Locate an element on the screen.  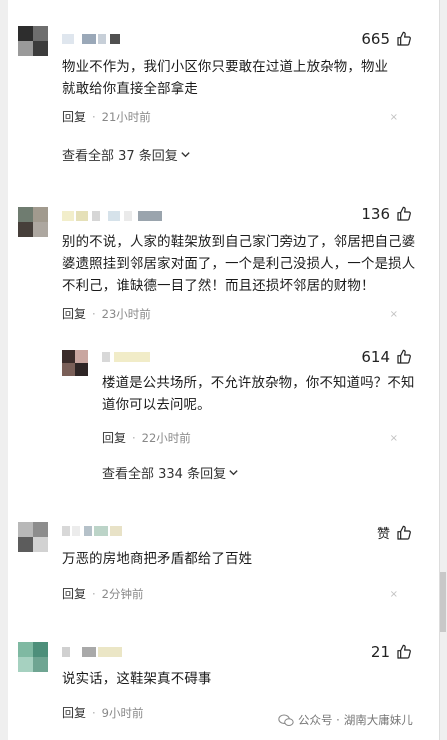
wechat-icon is located at coordinates (286, 719).